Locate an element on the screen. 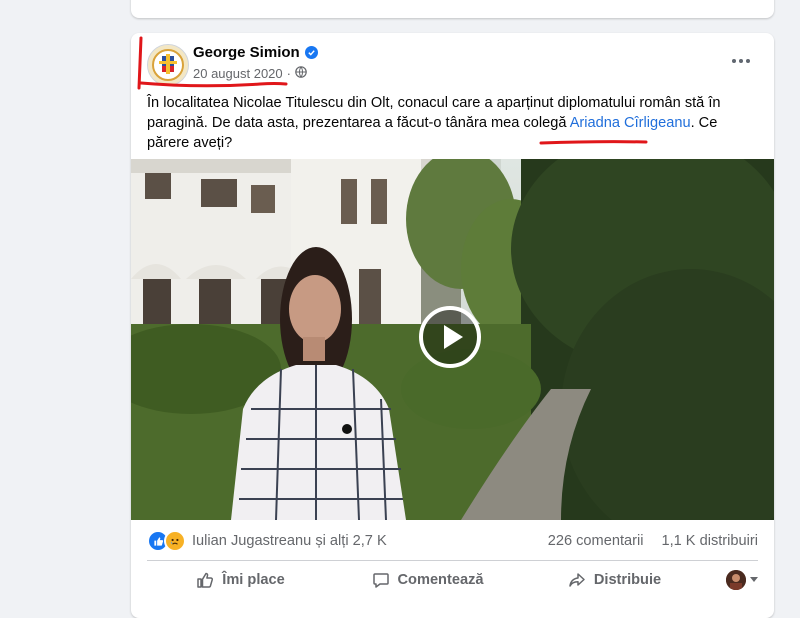 The height and width of the screenshot is (618, 800). chevron-down-icon is located at coordinates (754, 579).